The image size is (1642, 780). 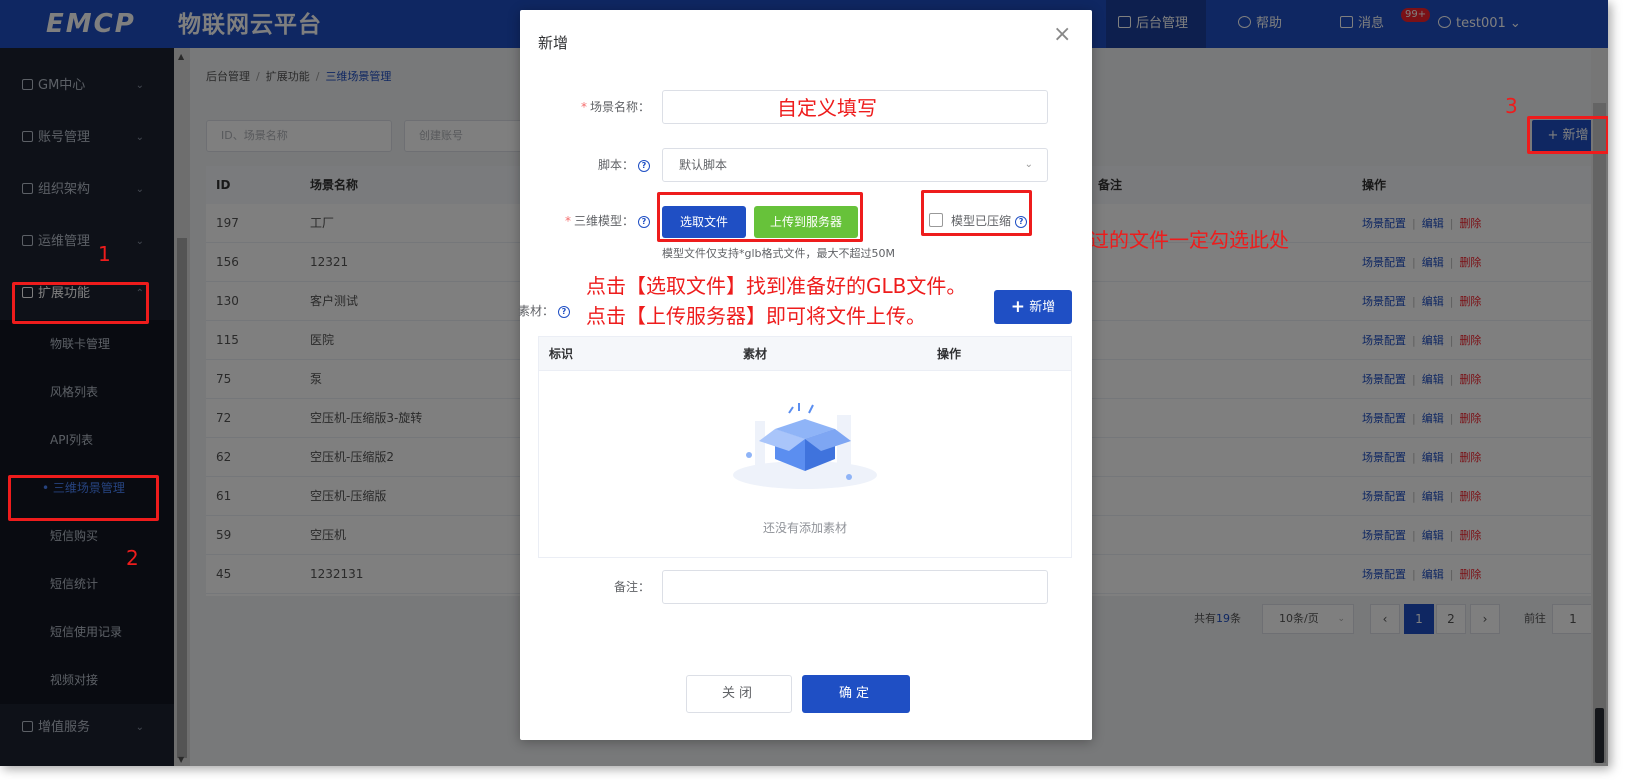 I want to click on label-script: 脚本：?, so click(x=595, y=164).